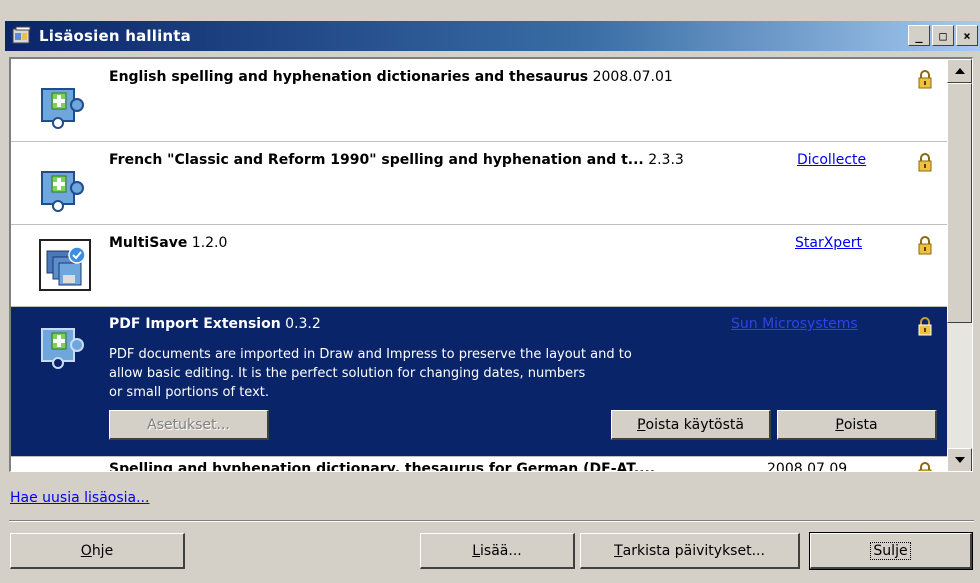 The image size is (980, 583). Describe the element at coordinates (694, 424) in the screenshot. I see `disable-label: oista käytöstä` at that location.